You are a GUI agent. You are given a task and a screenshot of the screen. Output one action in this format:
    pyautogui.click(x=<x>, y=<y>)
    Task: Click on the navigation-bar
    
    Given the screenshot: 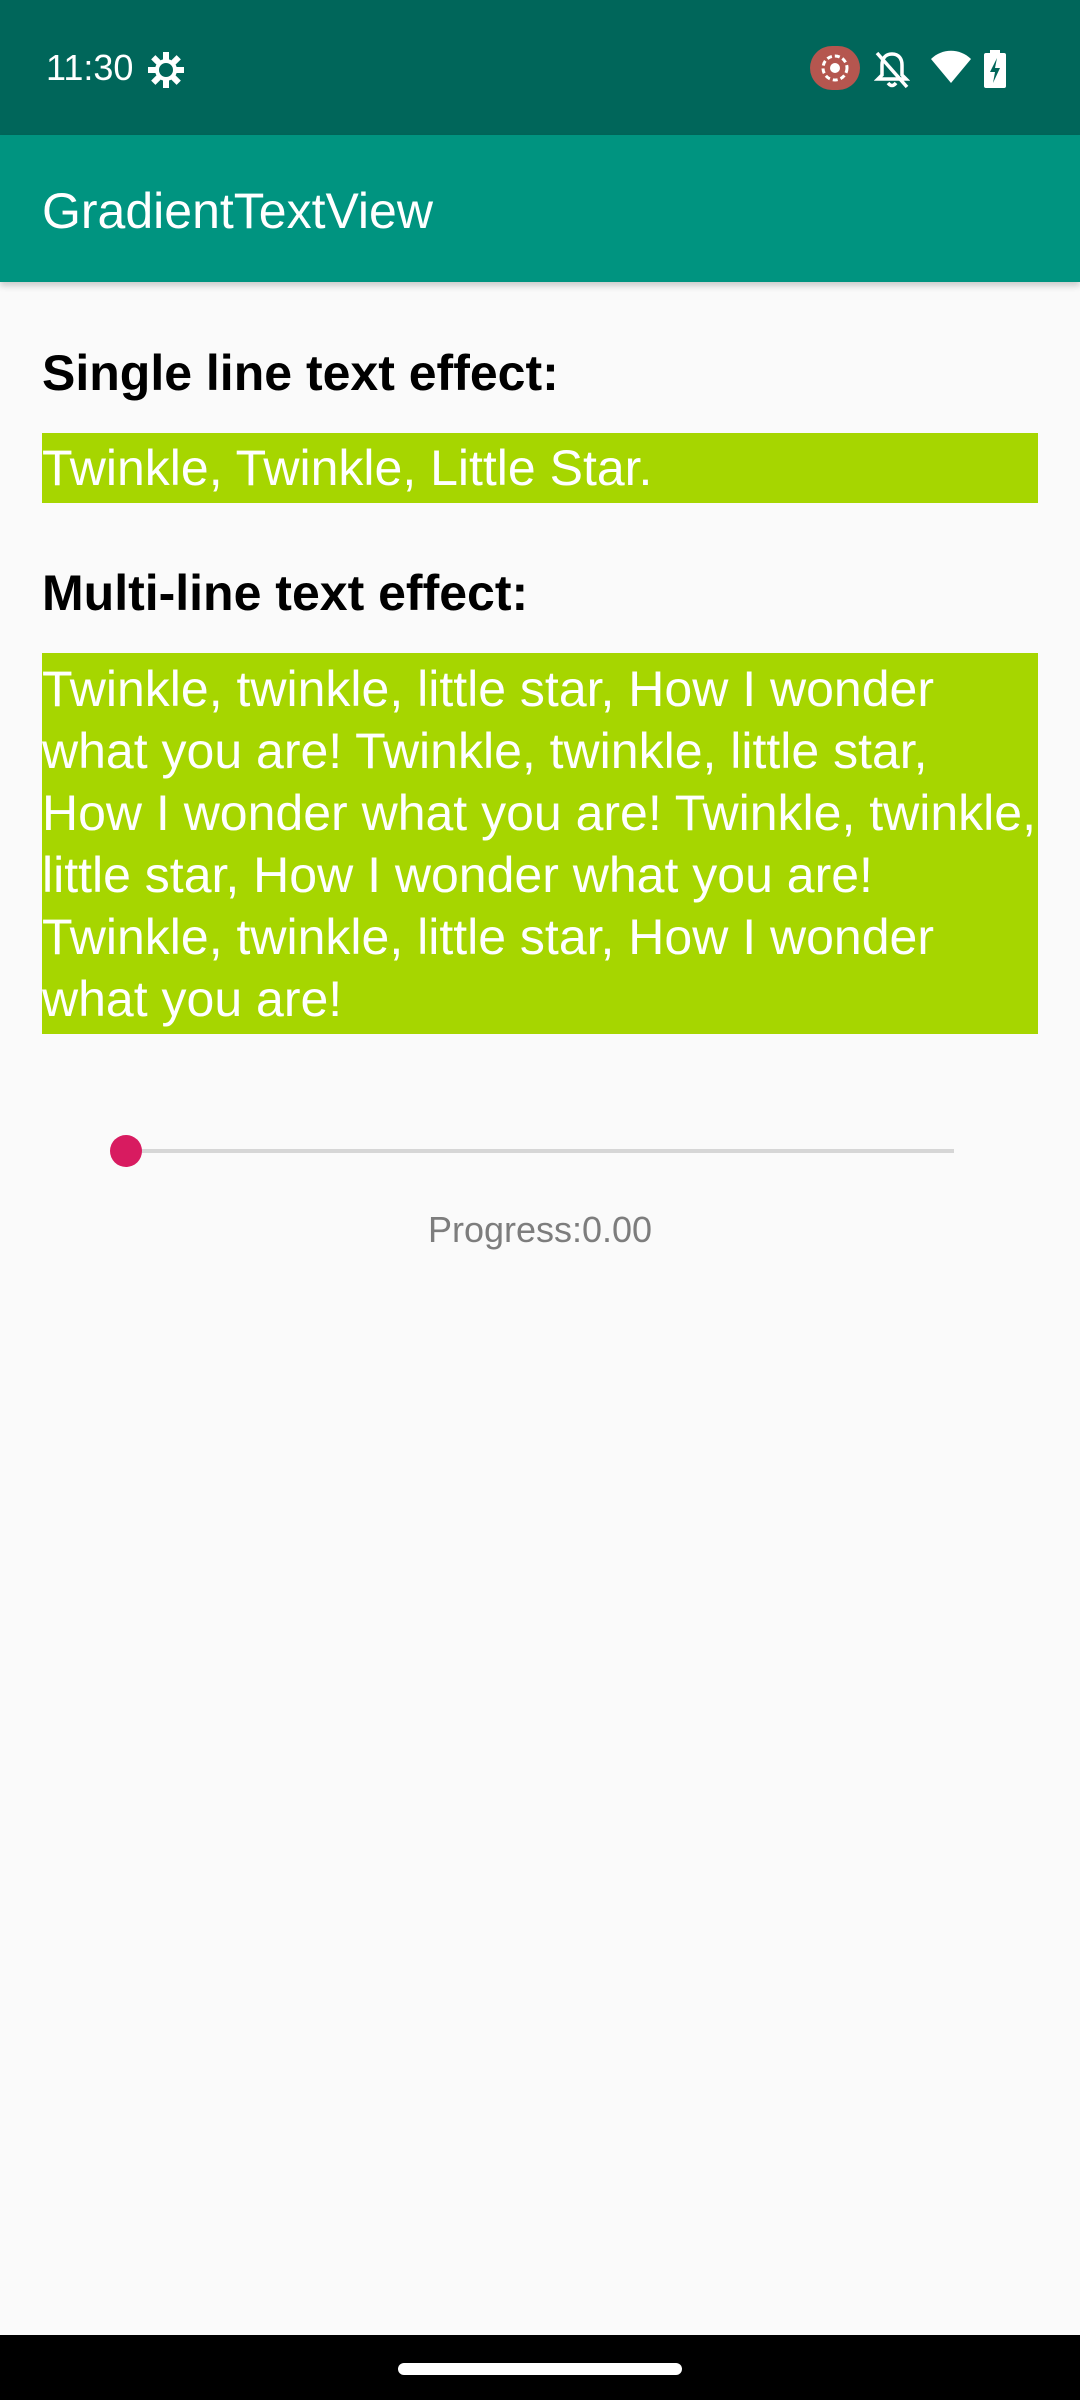 What is the action you would take?
    pyautogui.click(x=540, y=2367)
    